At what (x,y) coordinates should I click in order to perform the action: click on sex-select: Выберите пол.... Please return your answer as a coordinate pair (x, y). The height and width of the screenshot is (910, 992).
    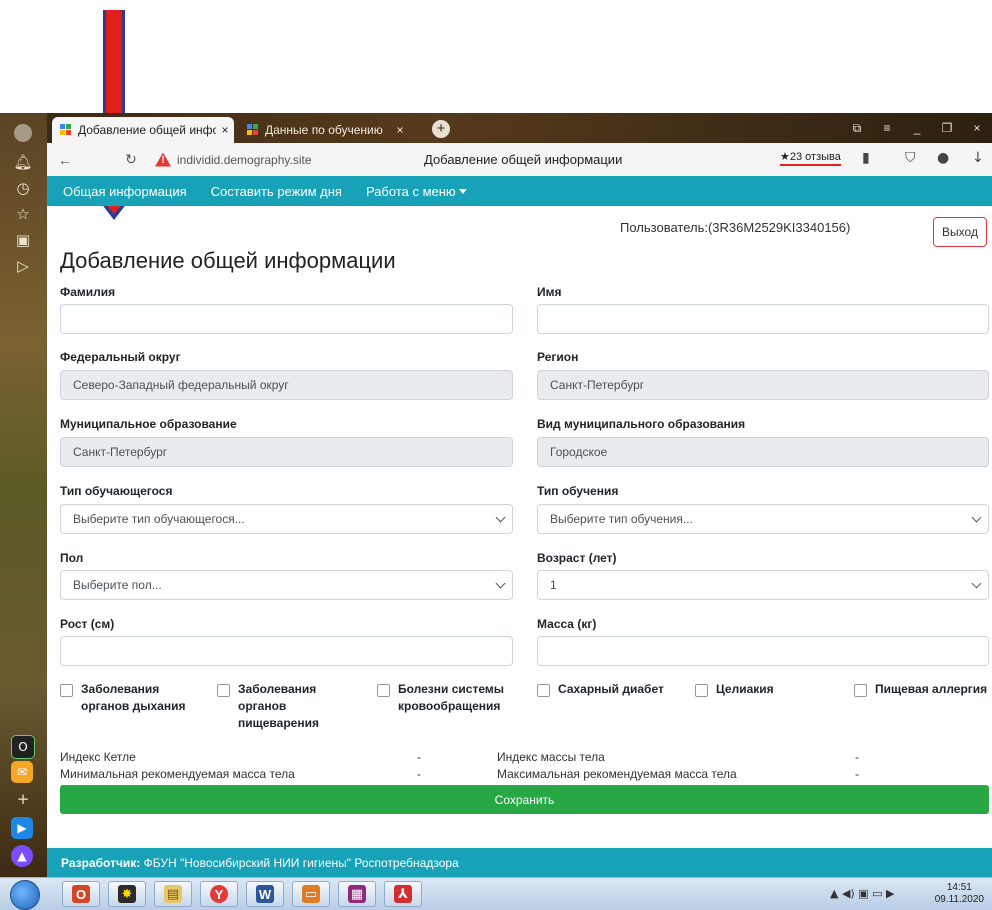
    Looking at the image, I should click on (286, 585).